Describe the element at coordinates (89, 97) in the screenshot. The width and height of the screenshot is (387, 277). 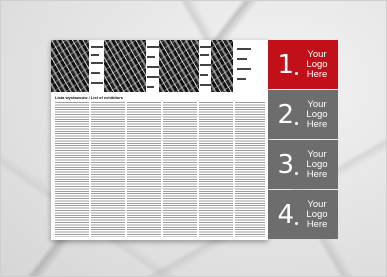
I see `list-title: Lista wystawców / List of exhibitors` at that location.